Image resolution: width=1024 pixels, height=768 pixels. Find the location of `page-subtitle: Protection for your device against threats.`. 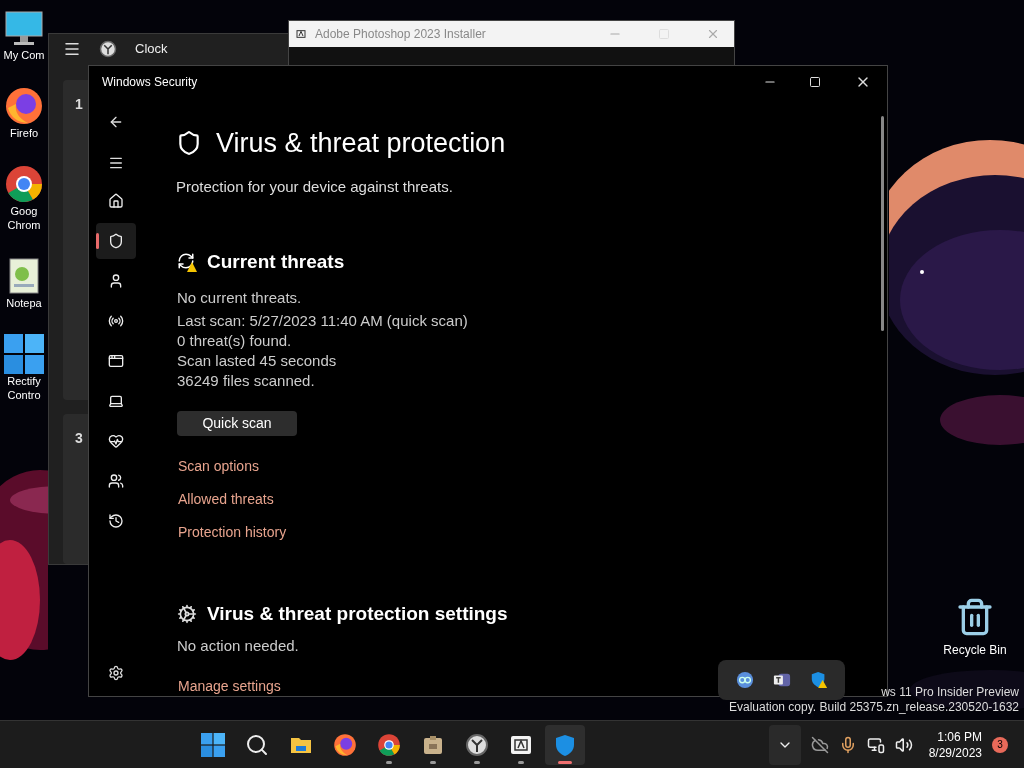

page-subtitle: Protection for your device against threats. is located at coordinates (315, 186).